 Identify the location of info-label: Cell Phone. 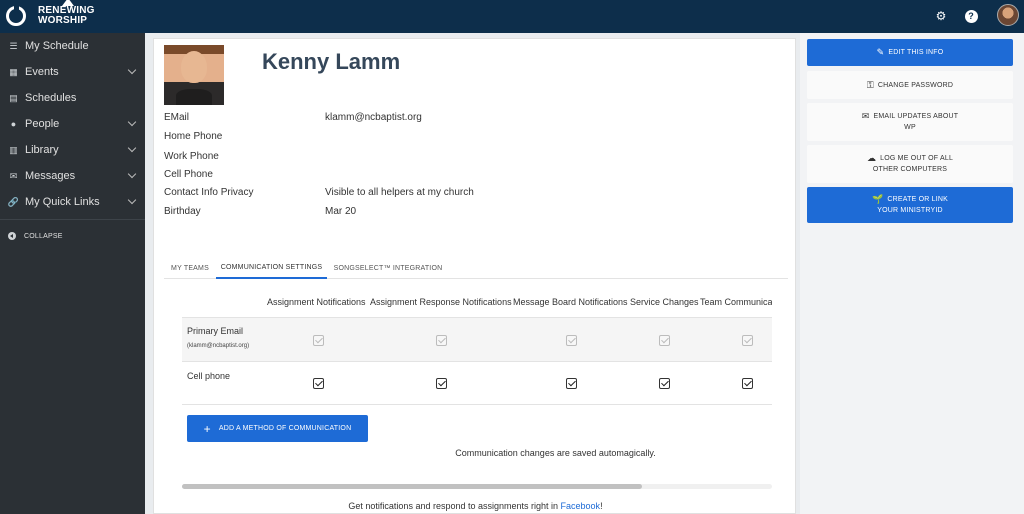
(188, 174).